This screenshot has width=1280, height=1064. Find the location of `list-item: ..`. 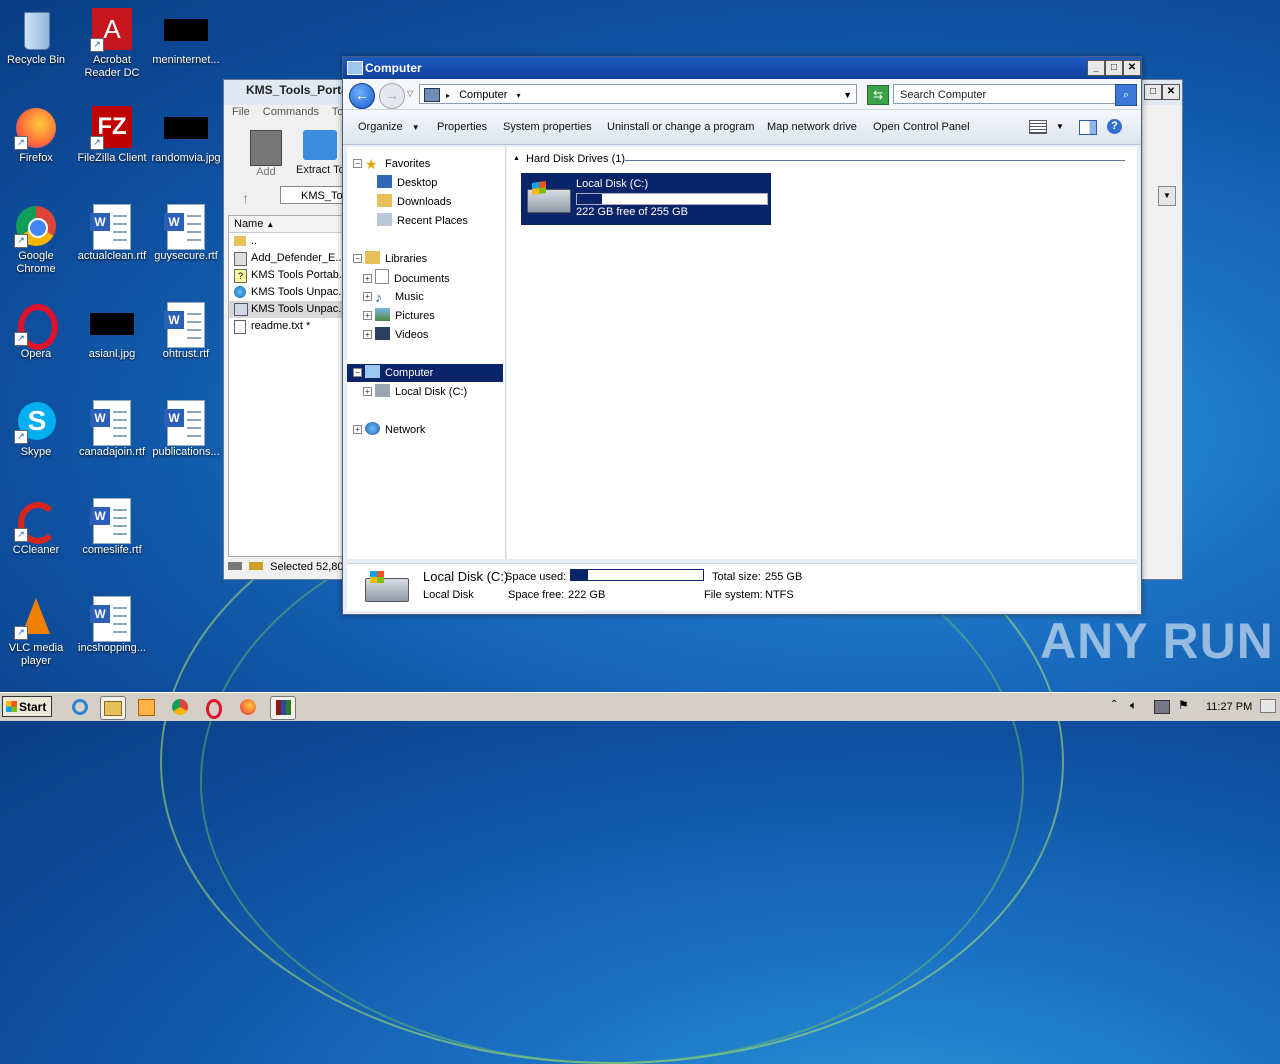

list-item: .. is located at coordinates (287, 241).